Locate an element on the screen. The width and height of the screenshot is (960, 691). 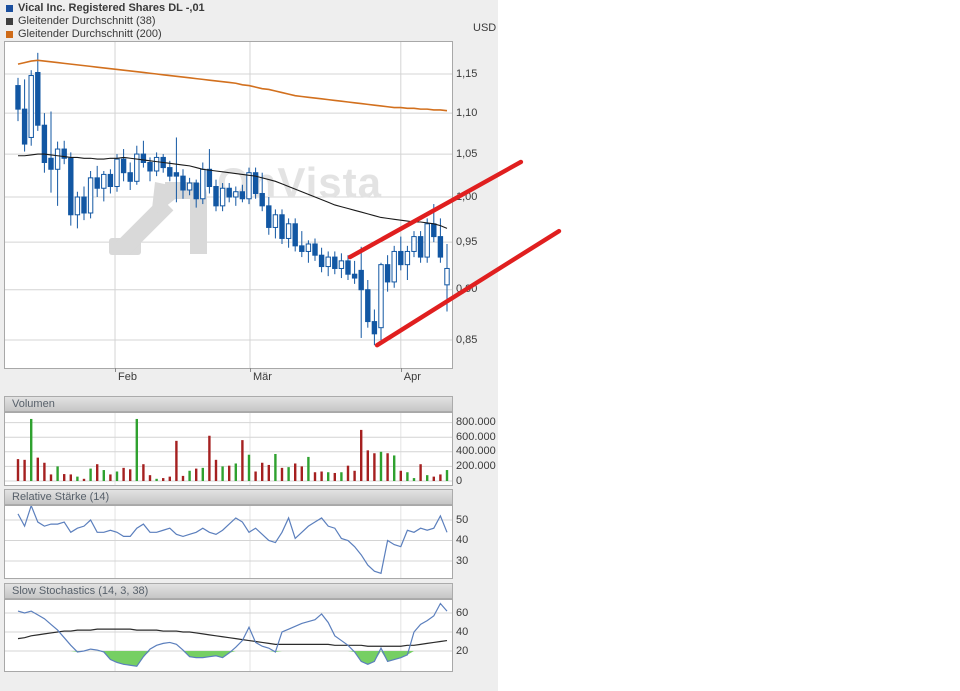
stochastics-chart is located at coordinates (228, 635).